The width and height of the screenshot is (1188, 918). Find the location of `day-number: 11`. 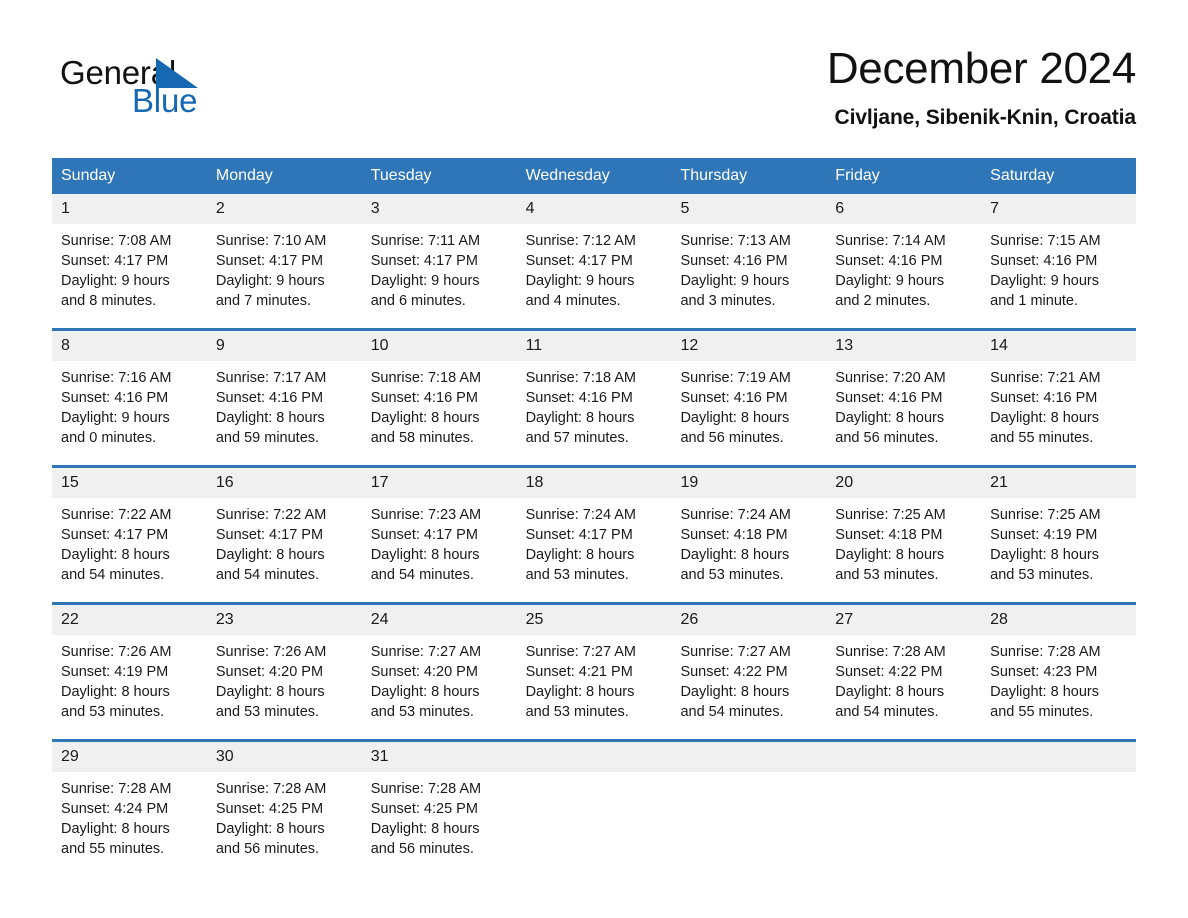

day-number: 11 is located at coordinates (594, 346).